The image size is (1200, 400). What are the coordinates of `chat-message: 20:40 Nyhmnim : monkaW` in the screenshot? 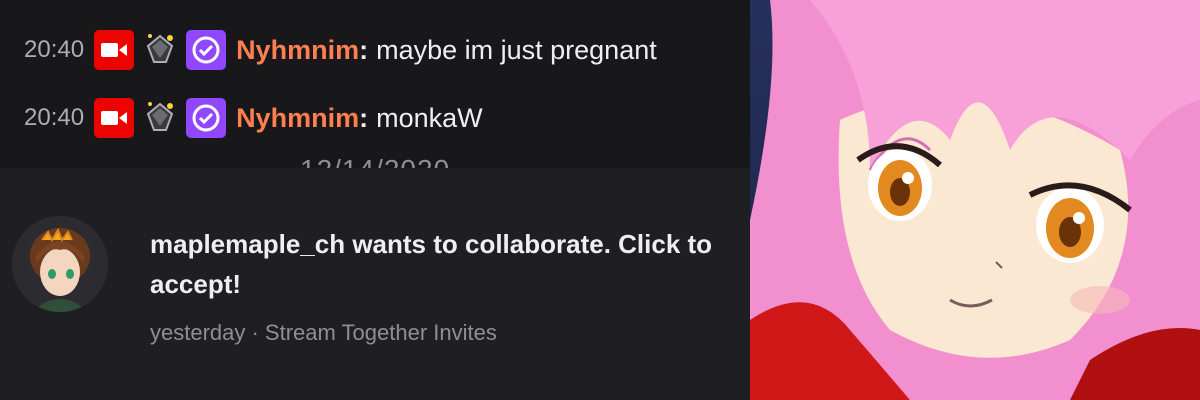 It's located at (253, 118).